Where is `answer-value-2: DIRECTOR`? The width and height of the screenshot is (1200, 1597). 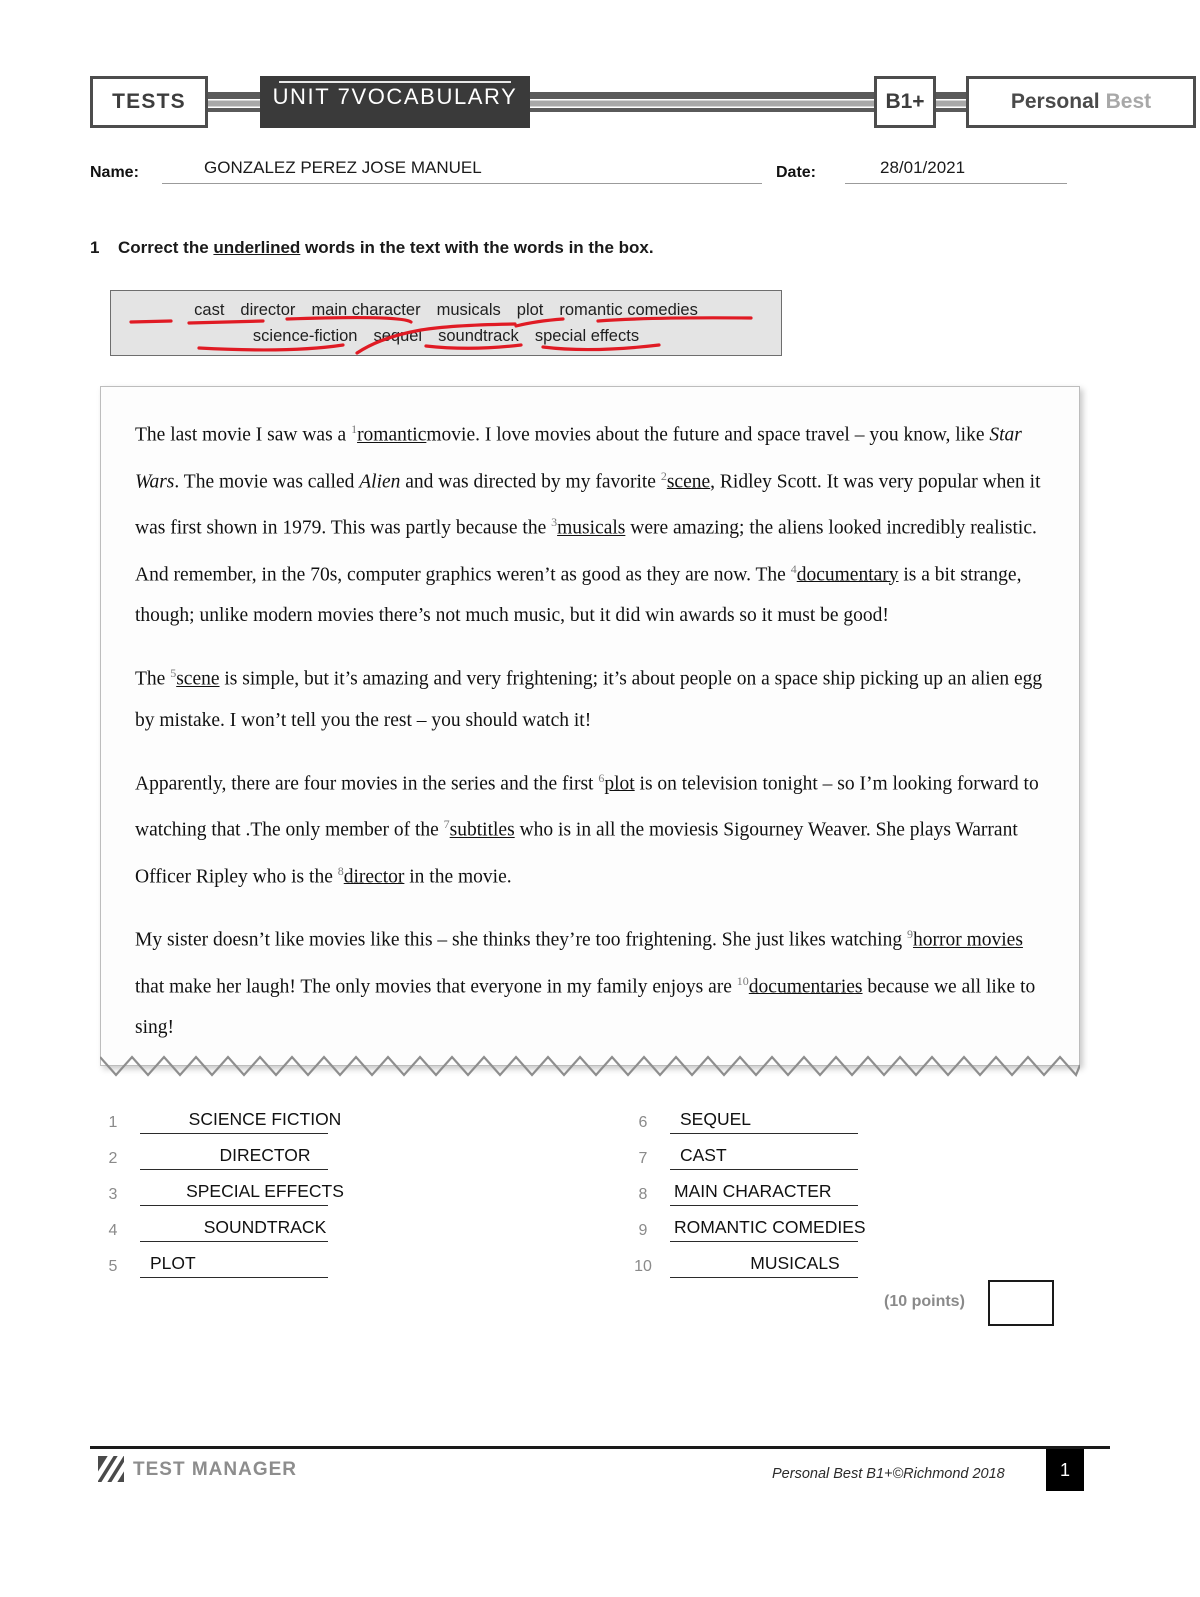
answer-value-2: DIRECTOR is located at coordinates (265, 1155).